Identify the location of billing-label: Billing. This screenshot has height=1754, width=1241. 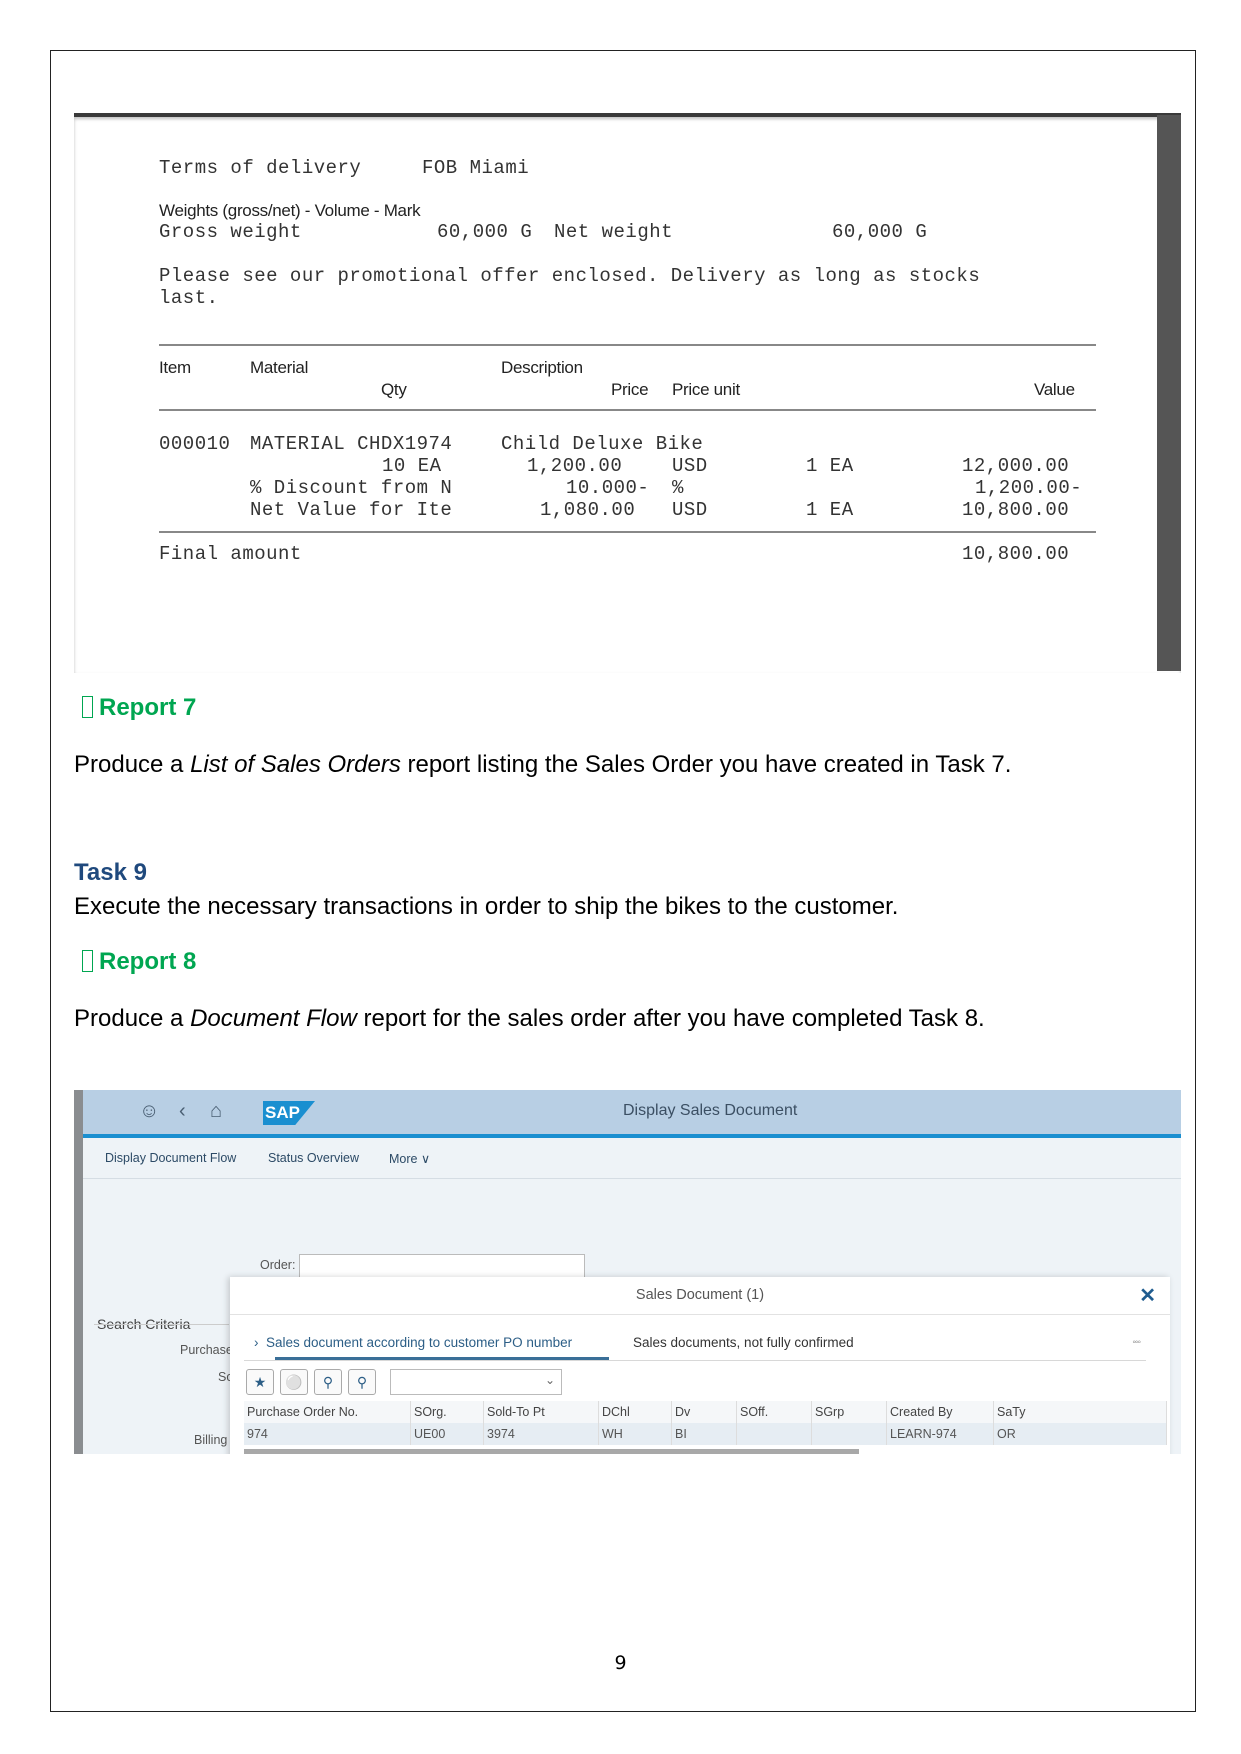
(211, 1440).